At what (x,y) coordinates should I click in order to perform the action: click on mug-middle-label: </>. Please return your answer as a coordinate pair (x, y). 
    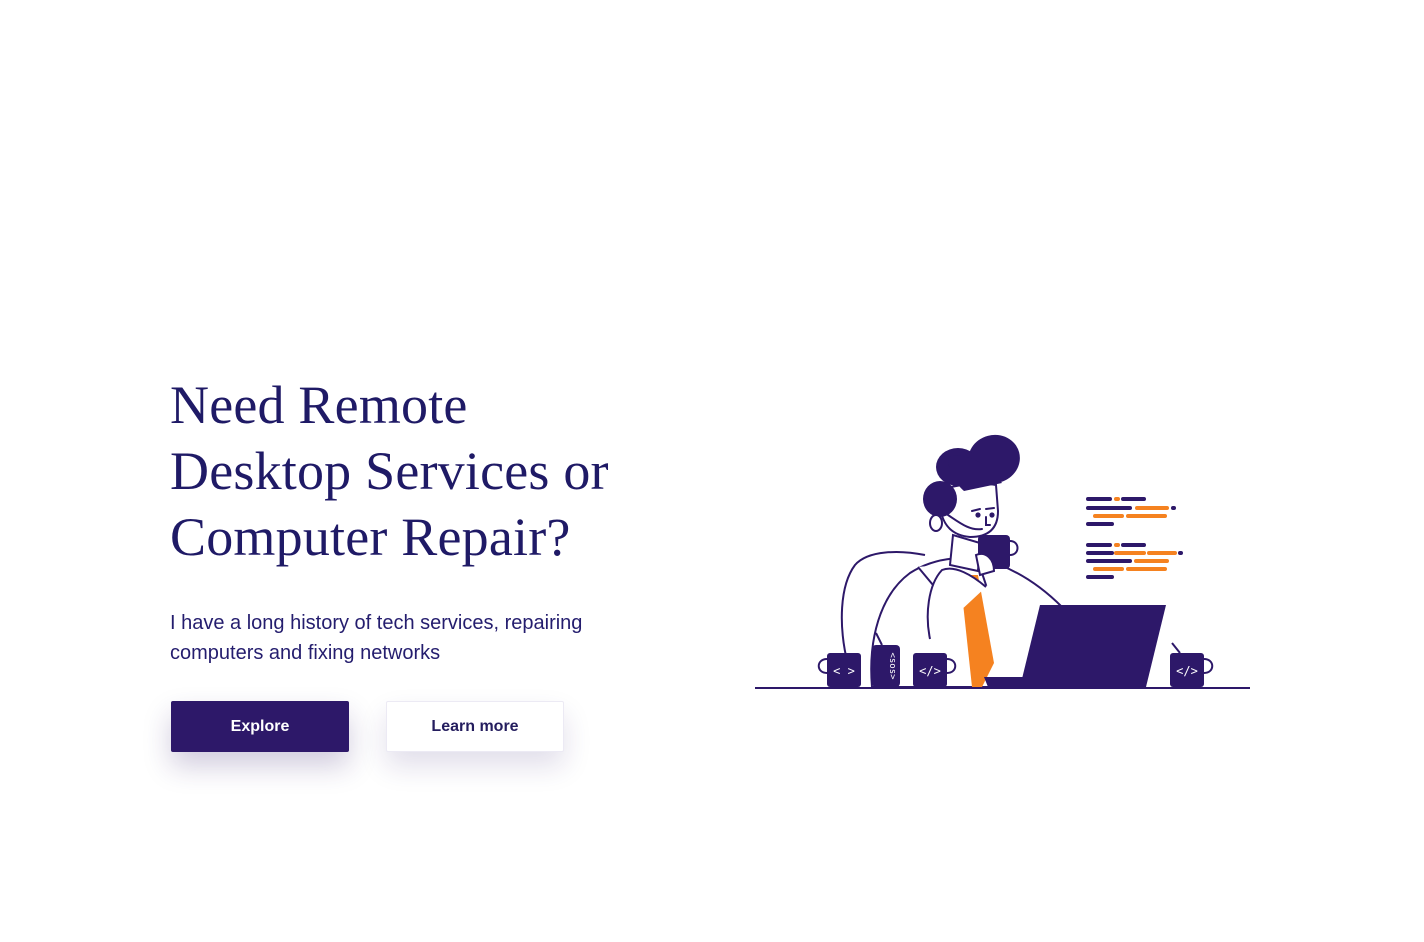
    Looking at the image, I should click on (930, 671).